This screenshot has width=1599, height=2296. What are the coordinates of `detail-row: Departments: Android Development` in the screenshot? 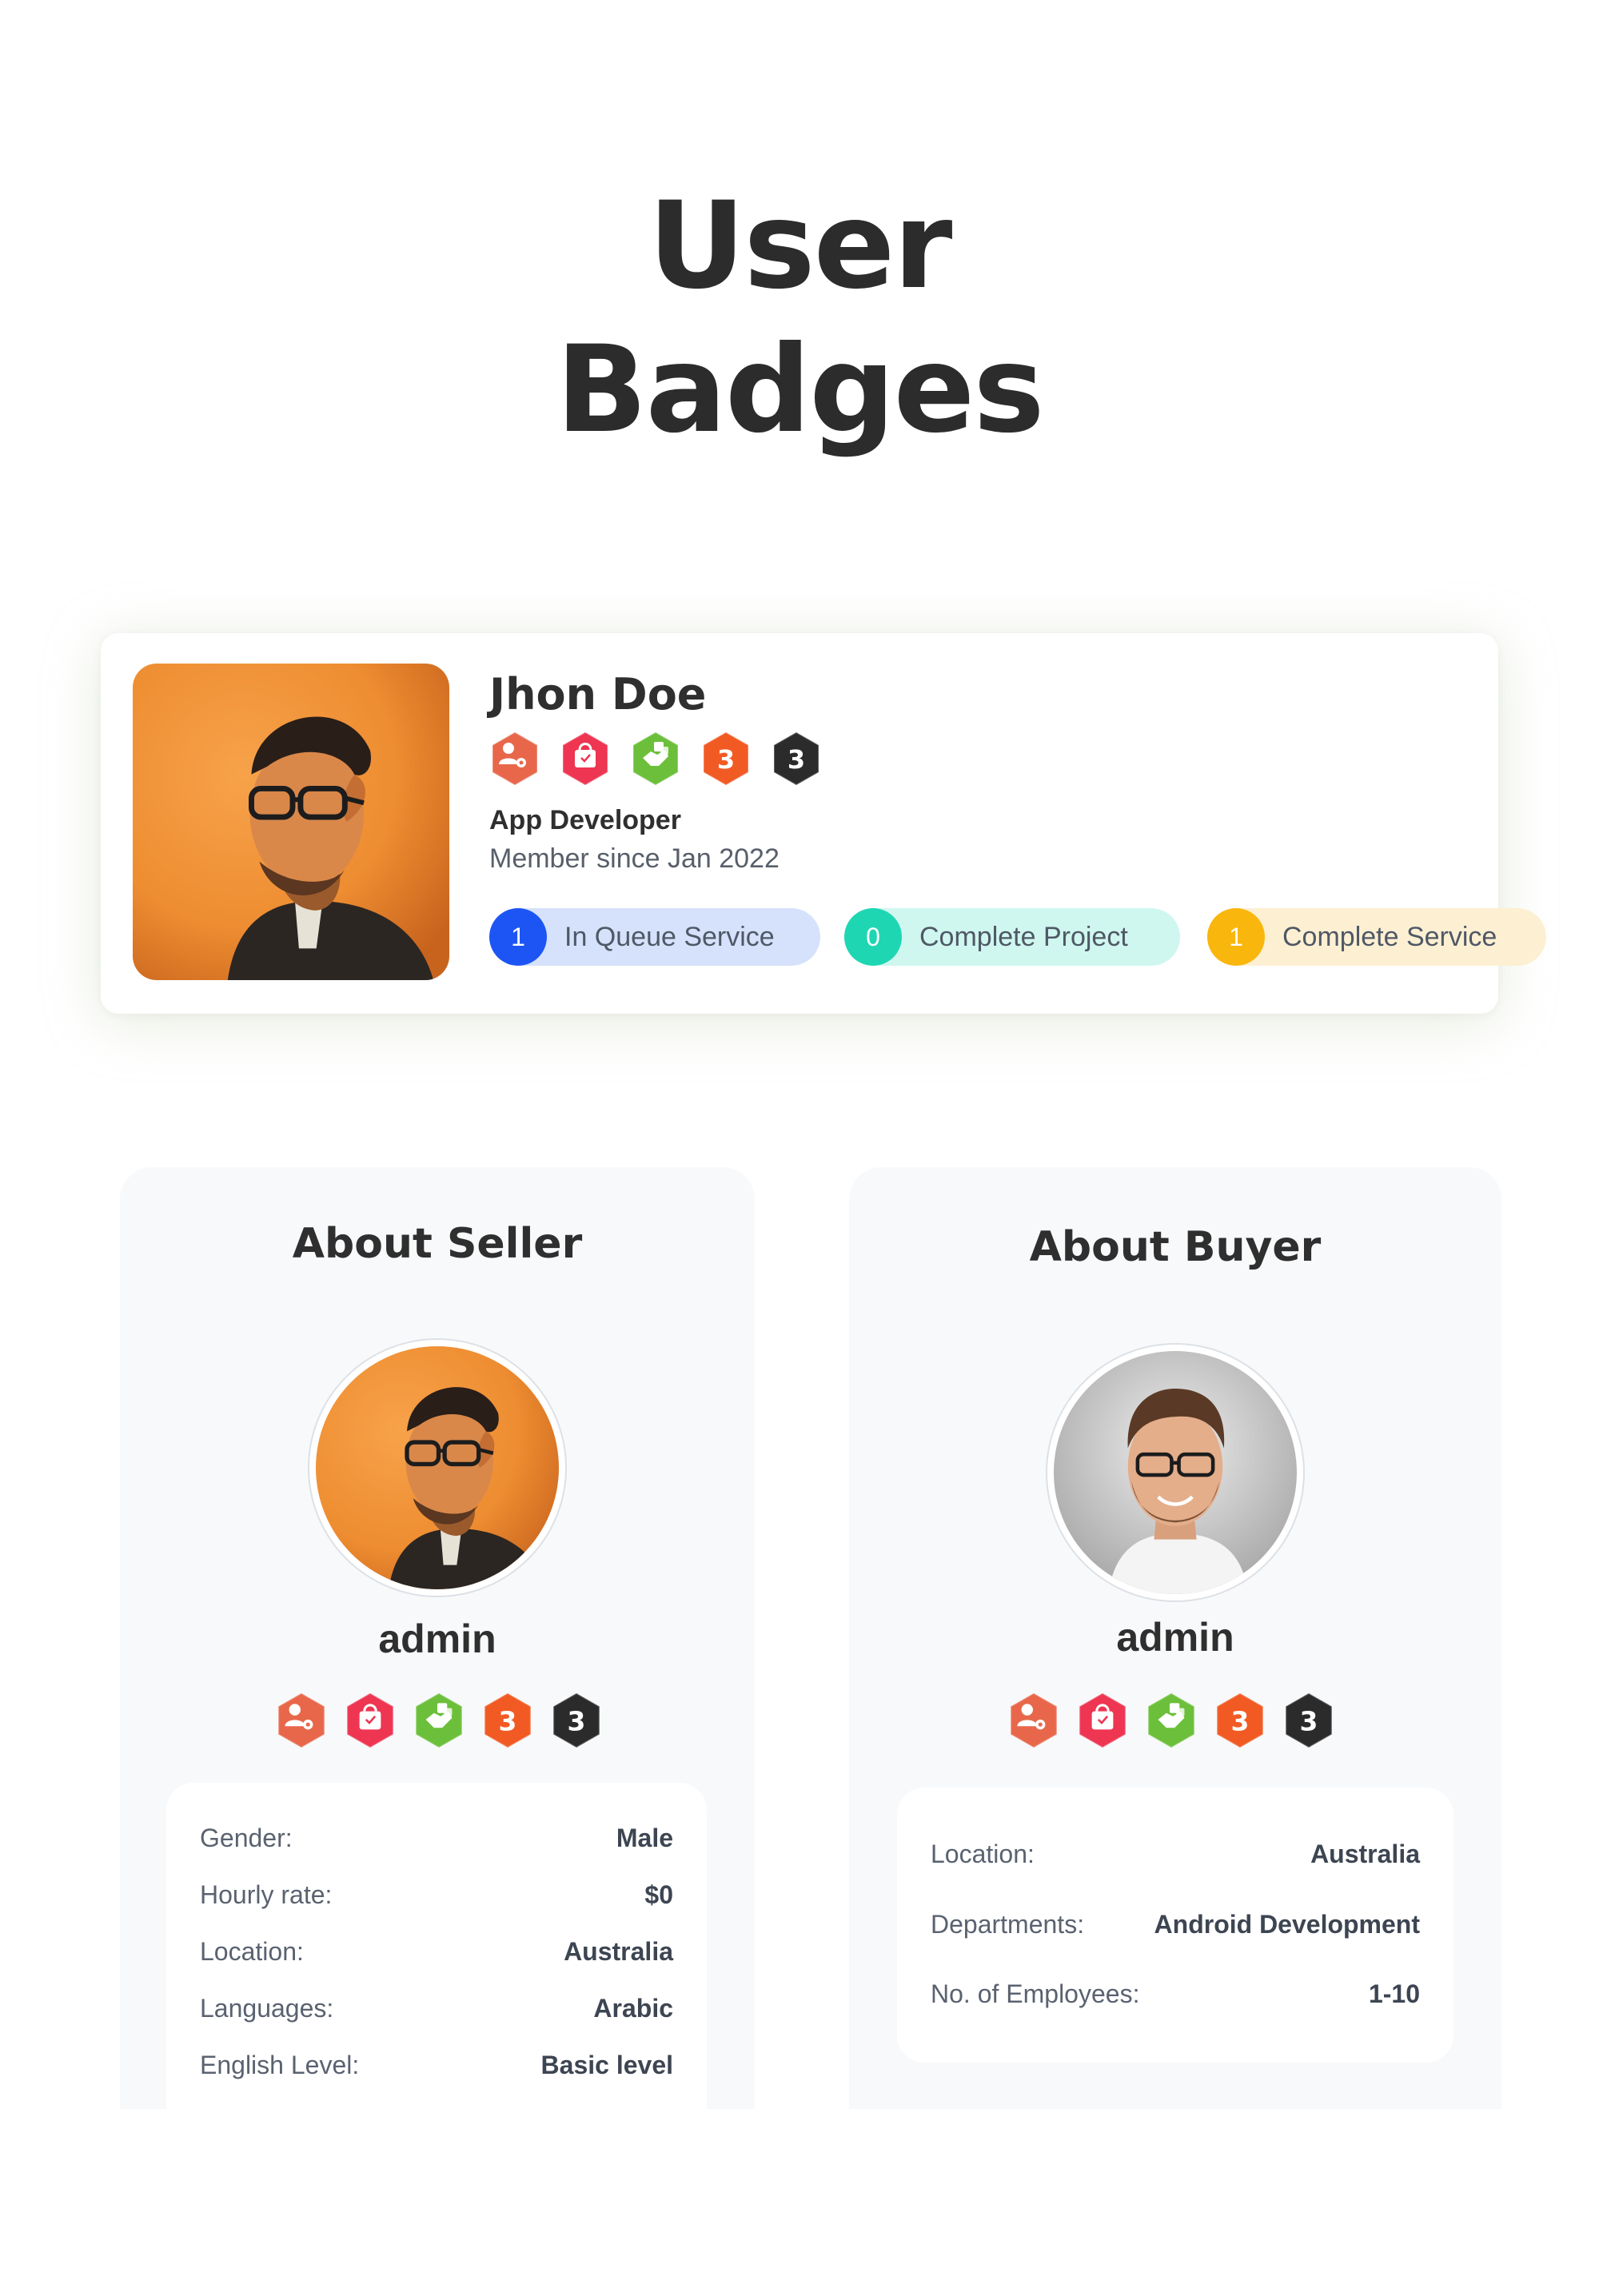 It's located at (1175, 1924).